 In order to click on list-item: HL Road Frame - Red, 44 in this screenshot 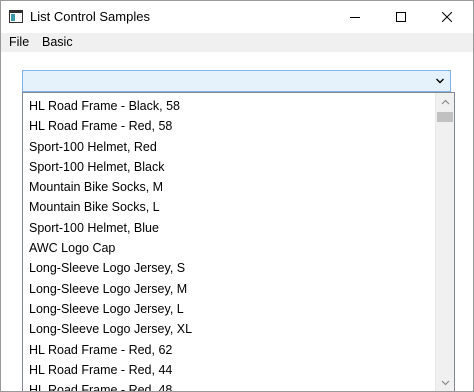, I will do `click(110, 370)`.